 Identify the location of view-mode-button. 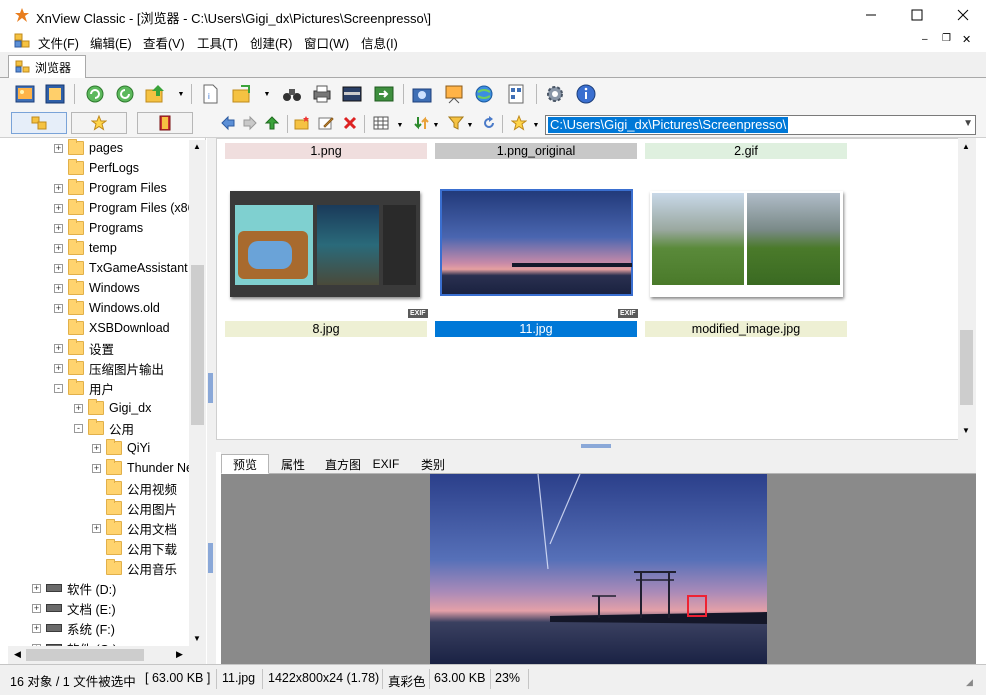
(381, 123).